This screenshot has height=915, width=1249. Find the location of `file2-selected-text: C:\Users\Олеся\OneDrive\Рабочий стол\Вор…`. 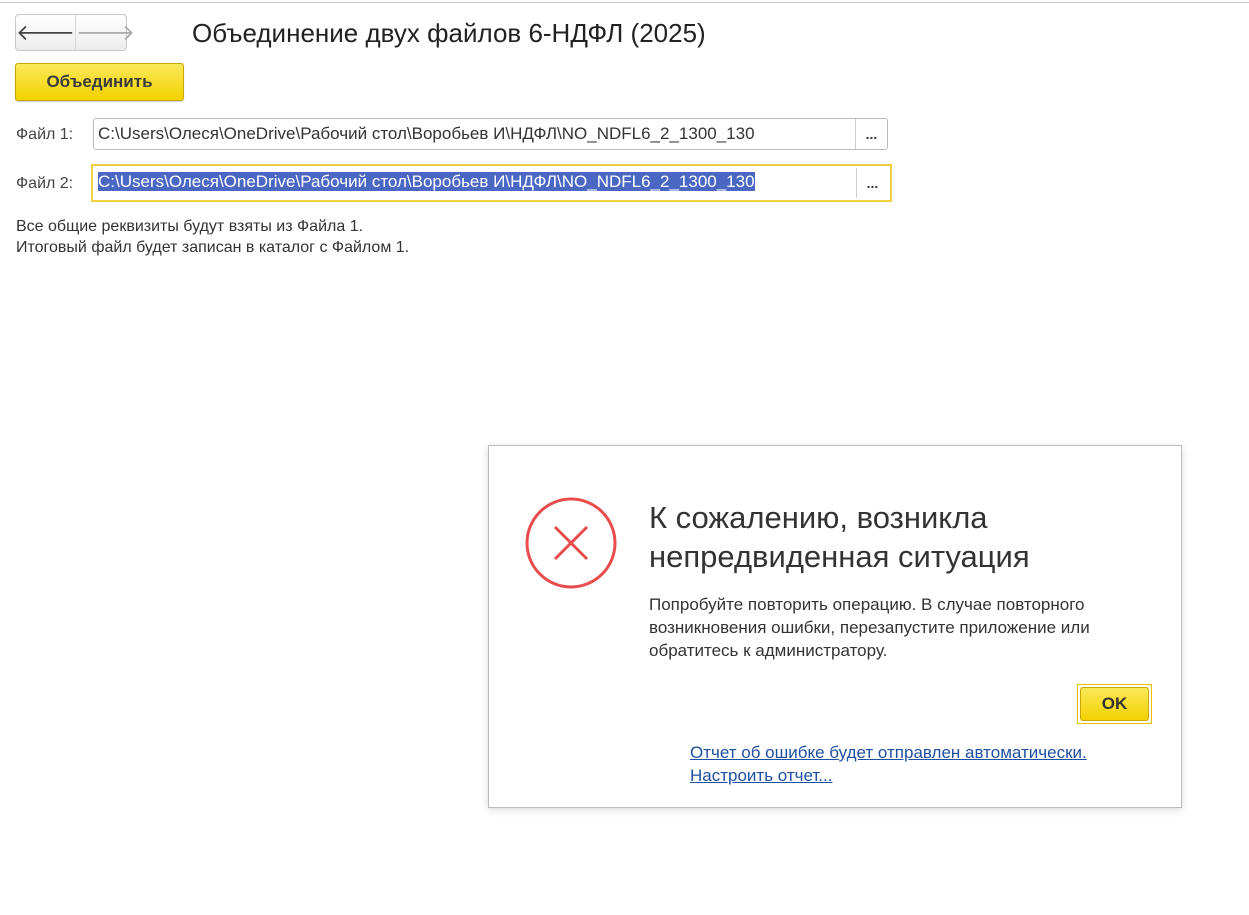

file2-selected-text: C:\Users\Олеся\OneDrive\Рабочий стол\Вор… is located at coordinates (426, 181).